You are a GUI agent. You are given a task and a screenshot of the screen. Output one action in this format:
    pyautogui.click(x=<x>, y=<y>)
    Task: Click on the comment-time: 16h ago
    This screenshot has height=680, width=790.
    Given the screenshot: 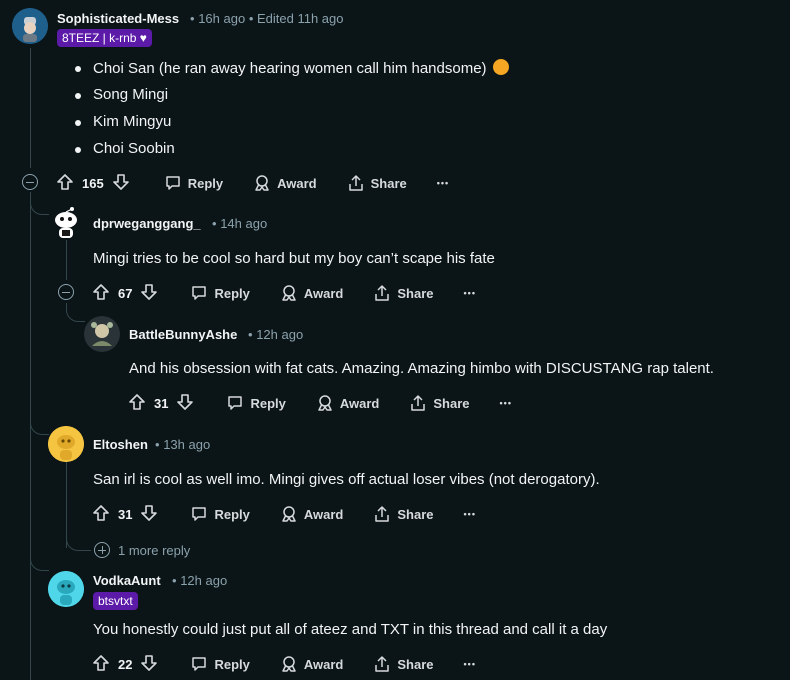 What is the action you would take?
    pyautogui.click(x=222, y=18)
    